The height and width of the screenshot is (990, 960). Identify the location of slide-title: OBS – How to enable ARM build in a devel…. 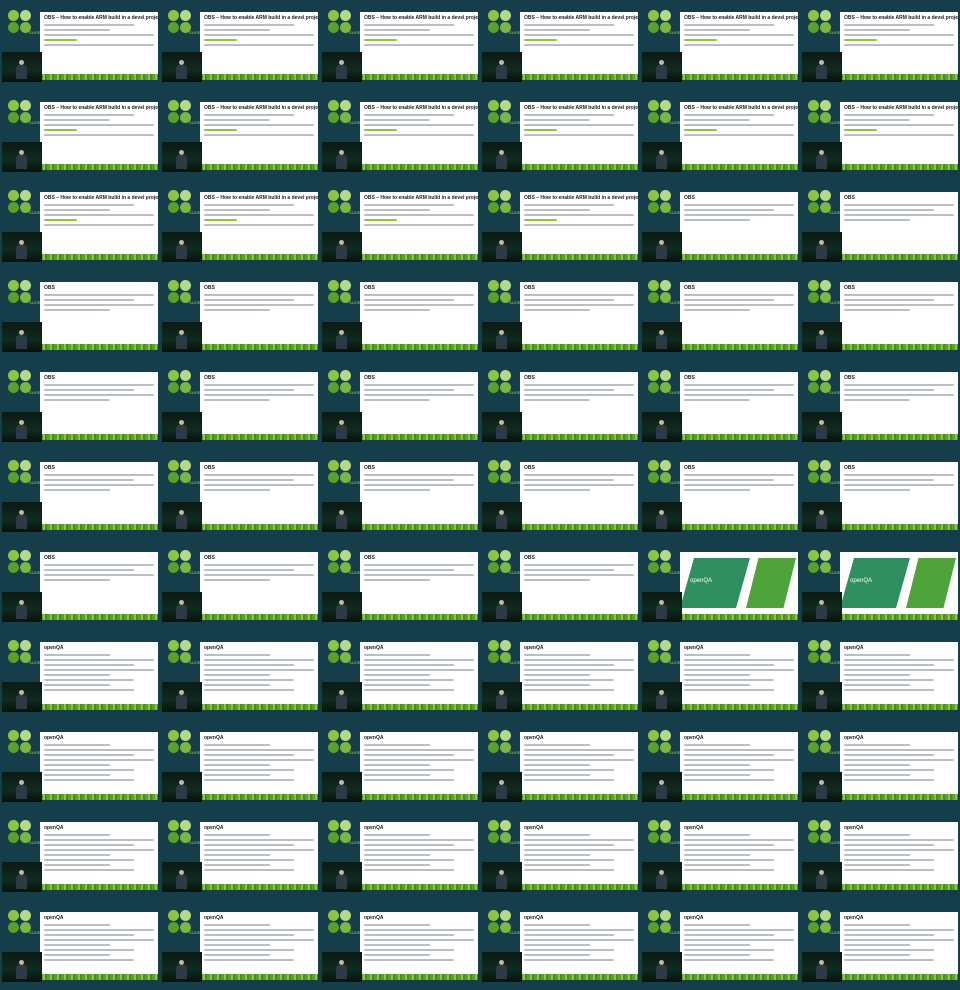
(261, 198).